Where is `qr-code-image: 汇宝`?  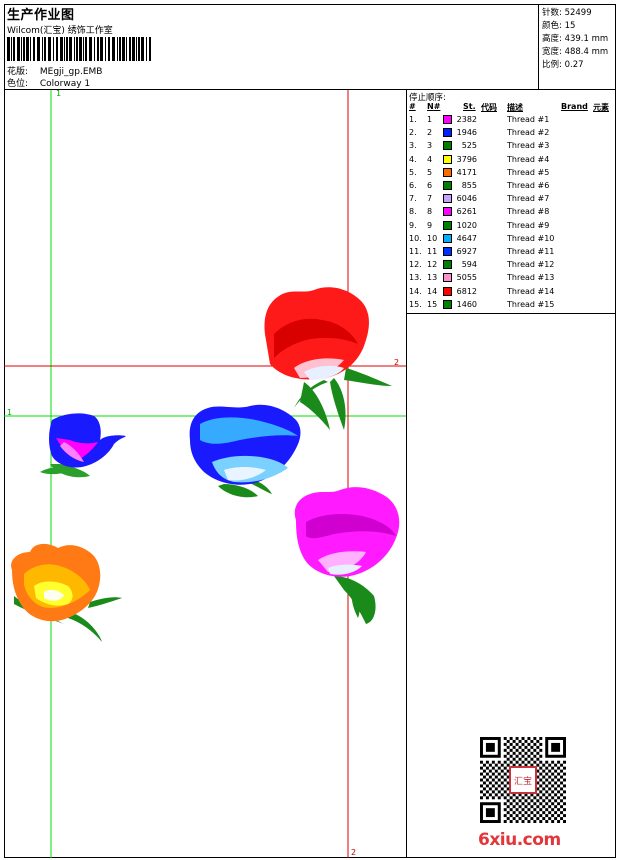 qr-code-image: 汇宝 is located at coordinates (523, 780).